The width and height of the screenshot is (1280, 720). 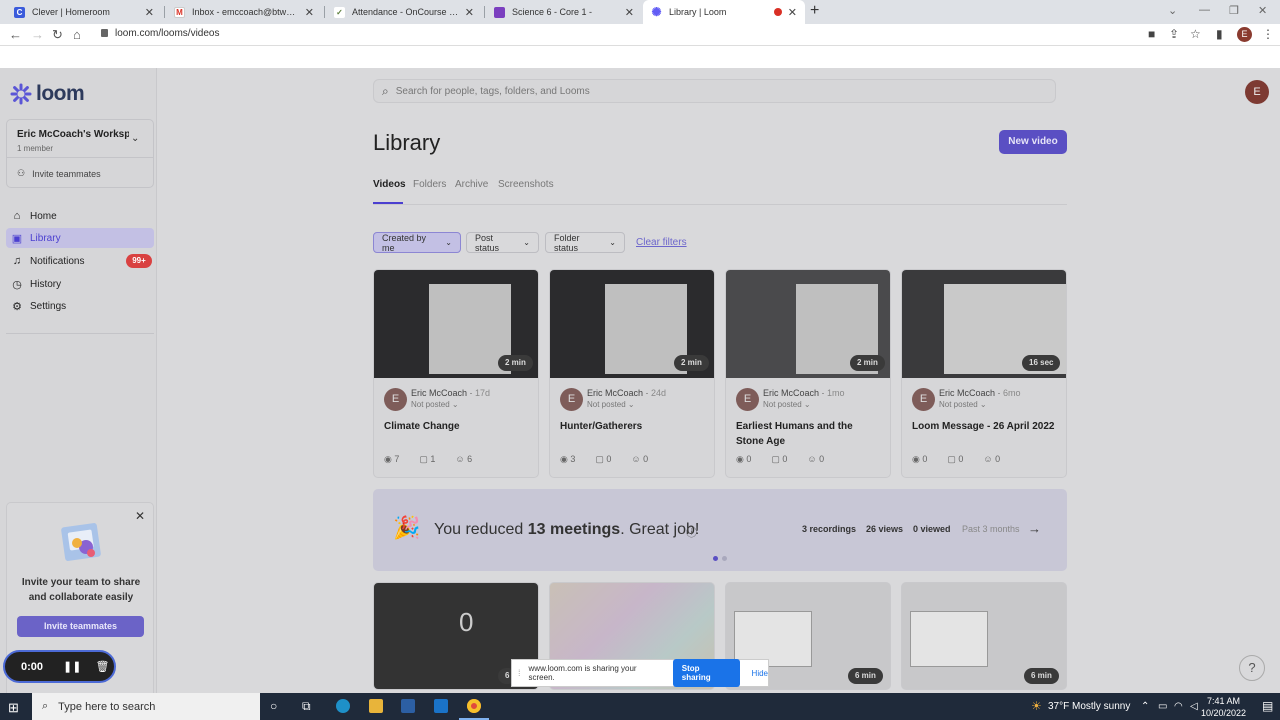 What do you see at coordinates (1223, 707) in the screenshot?
I see `system-clock: 7:41 AM 10/20/2022` at bounding box center [1223, 707].